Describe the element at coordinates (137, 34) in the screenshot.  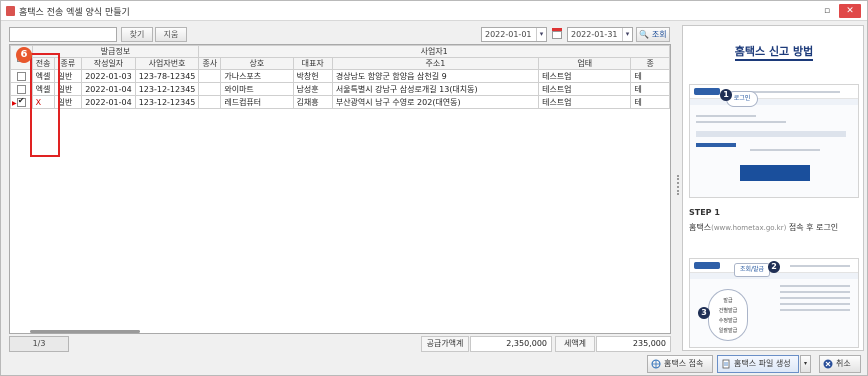
I see `find-button: 찾기` at that location.